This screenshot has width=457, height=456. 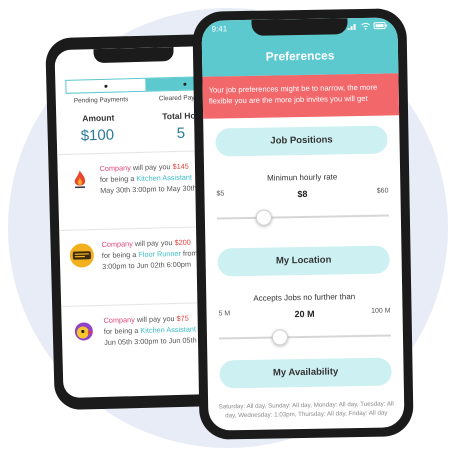 What do you see at coordinates (84, 331) in the screenshot?
I see `bird-logo-icon` at bounding box center [84, 331].